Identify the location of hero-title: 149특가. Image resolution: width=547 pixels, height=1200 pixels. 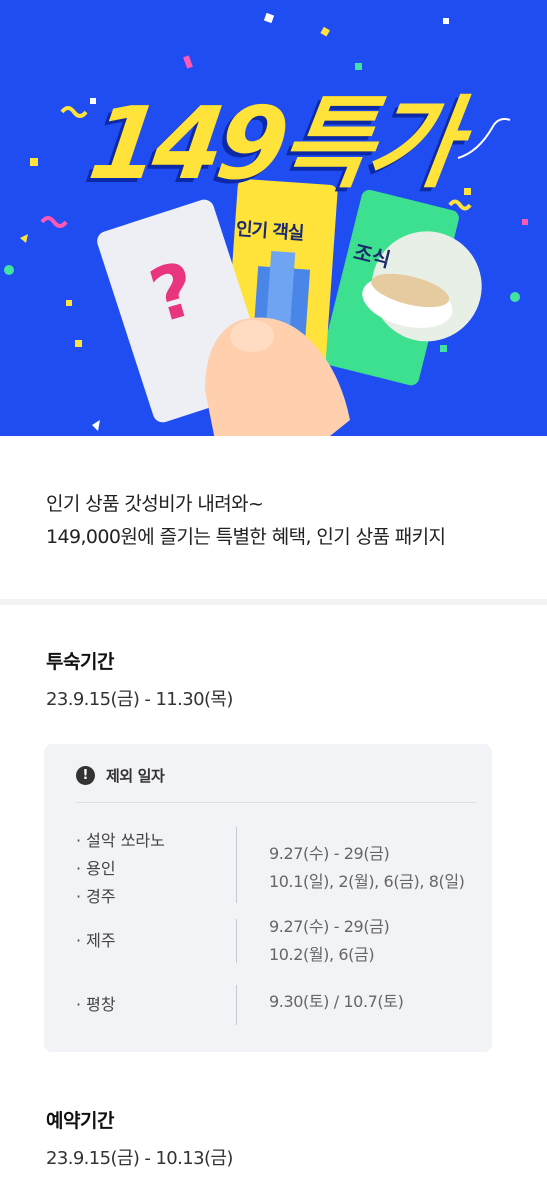
(272, 143).